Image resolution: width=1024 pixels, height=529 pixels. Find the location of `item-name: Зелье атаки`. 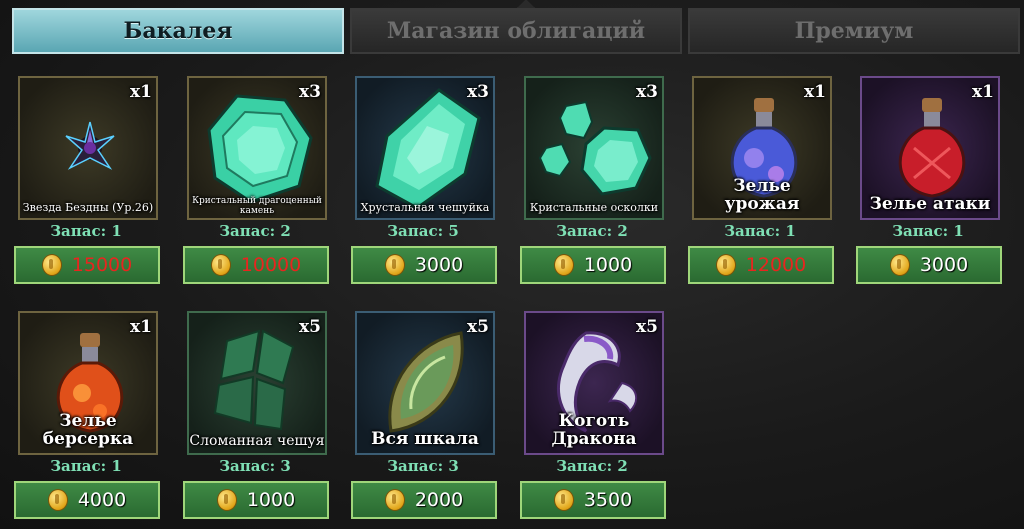

item-name: Зелье атаки is located at coordinates (930, 204).